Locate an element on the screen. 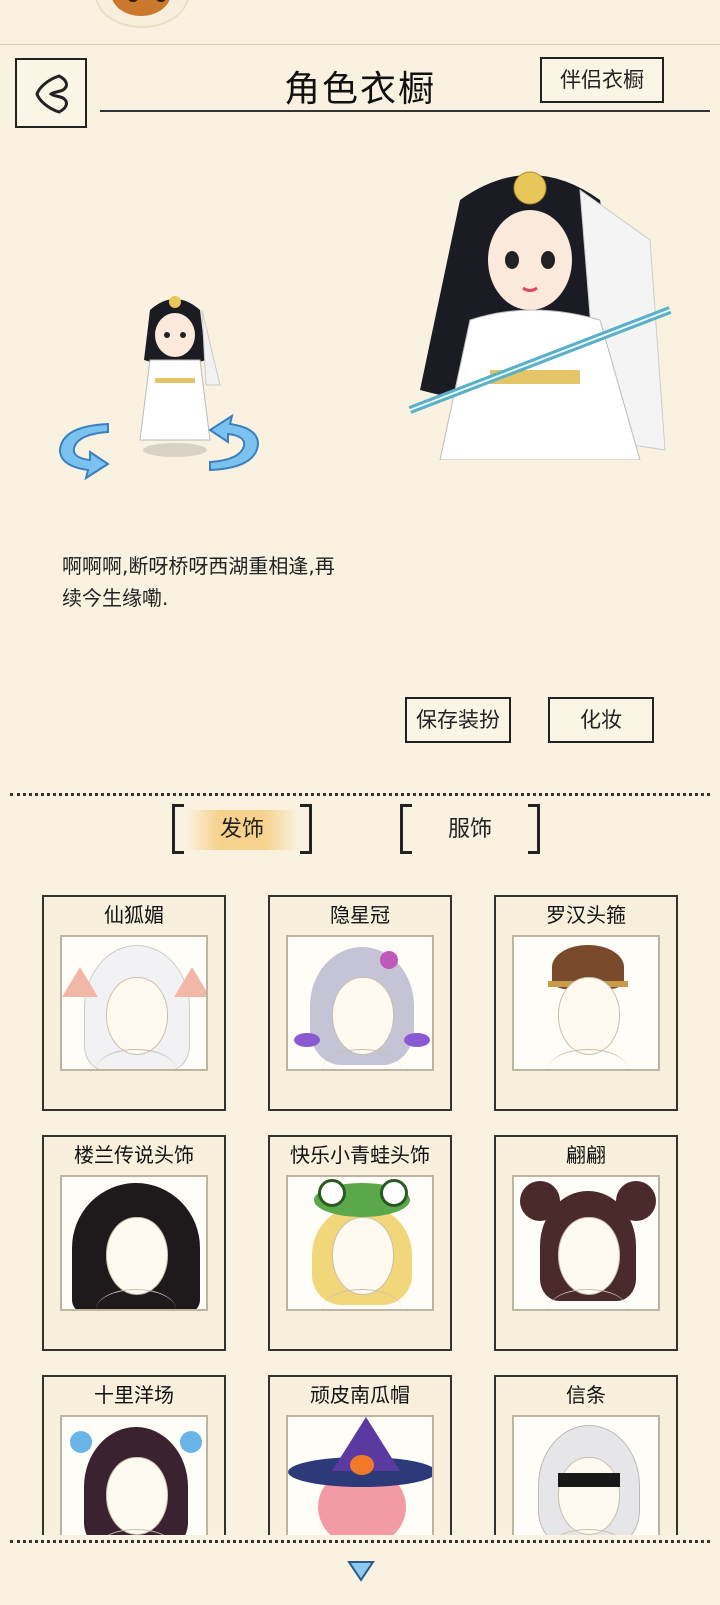 Image resolution: width=720 pixels, height=1605 pixels. makeup-button: 化妆 is located at coordinates (601, 720).